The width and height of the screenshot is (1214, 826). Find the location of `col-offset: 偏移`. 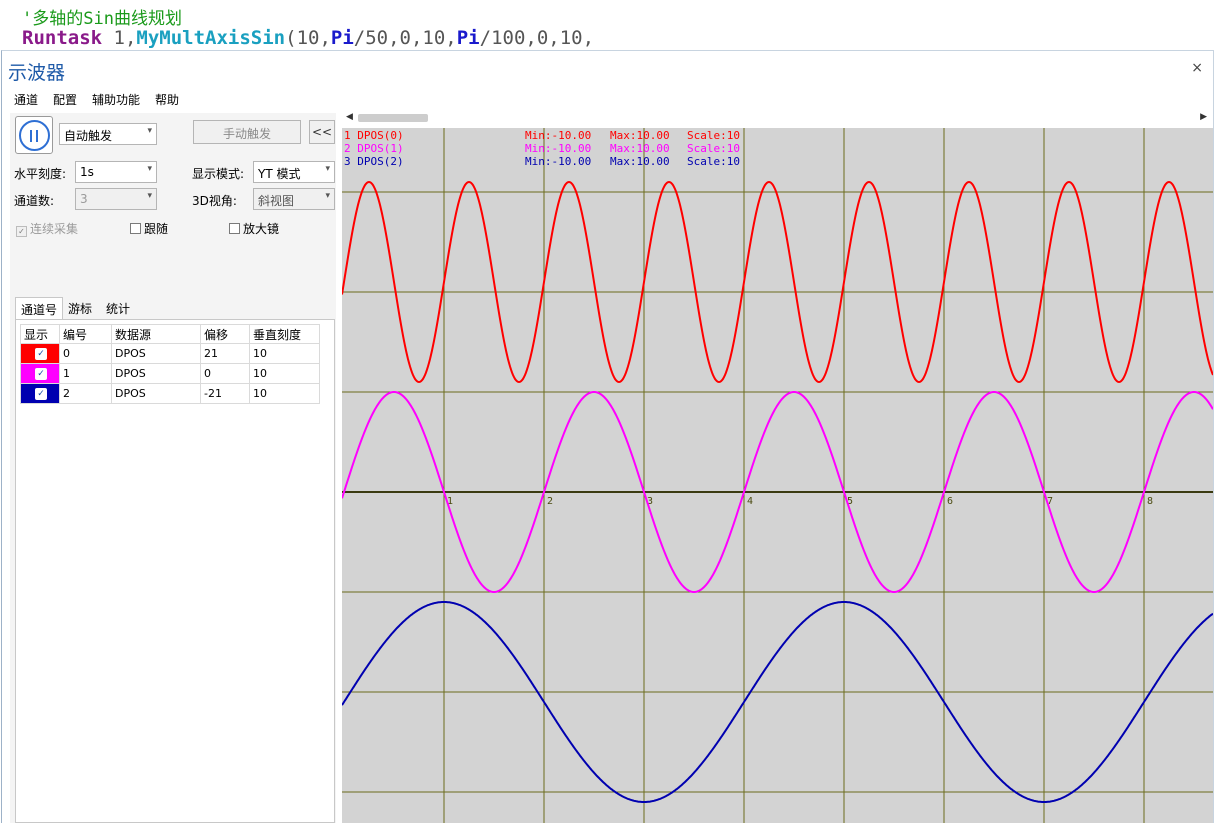

col-offset: 偏移 is located at coordinates (225, 334).